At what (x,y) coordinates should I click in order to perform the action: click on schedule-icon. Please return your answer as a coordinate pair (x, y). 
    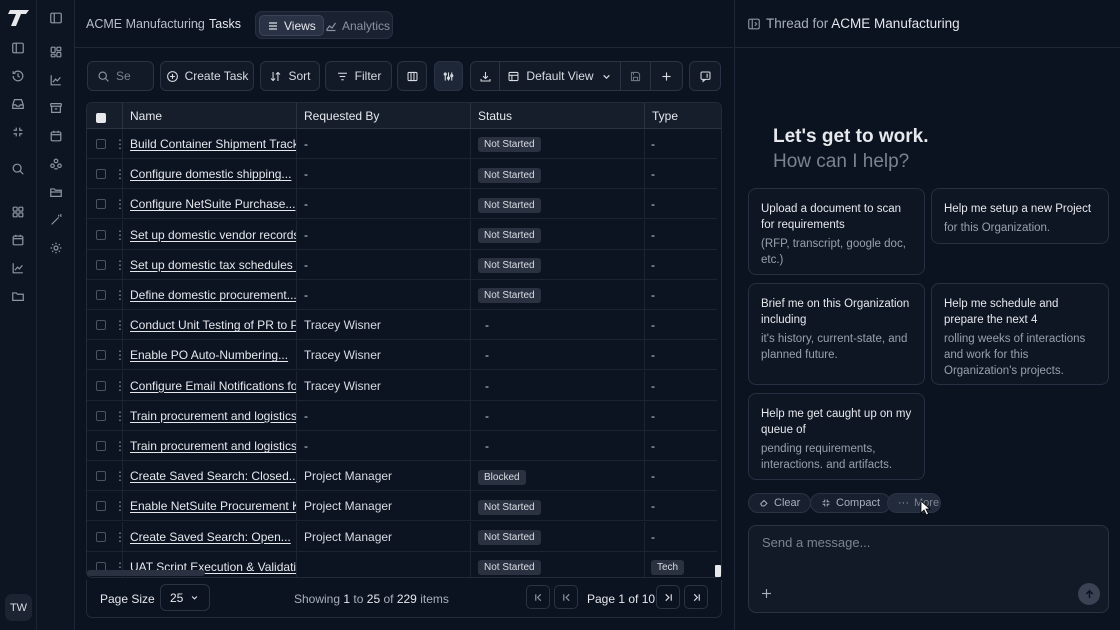
    Looking at the image, I should click on (56, 136).